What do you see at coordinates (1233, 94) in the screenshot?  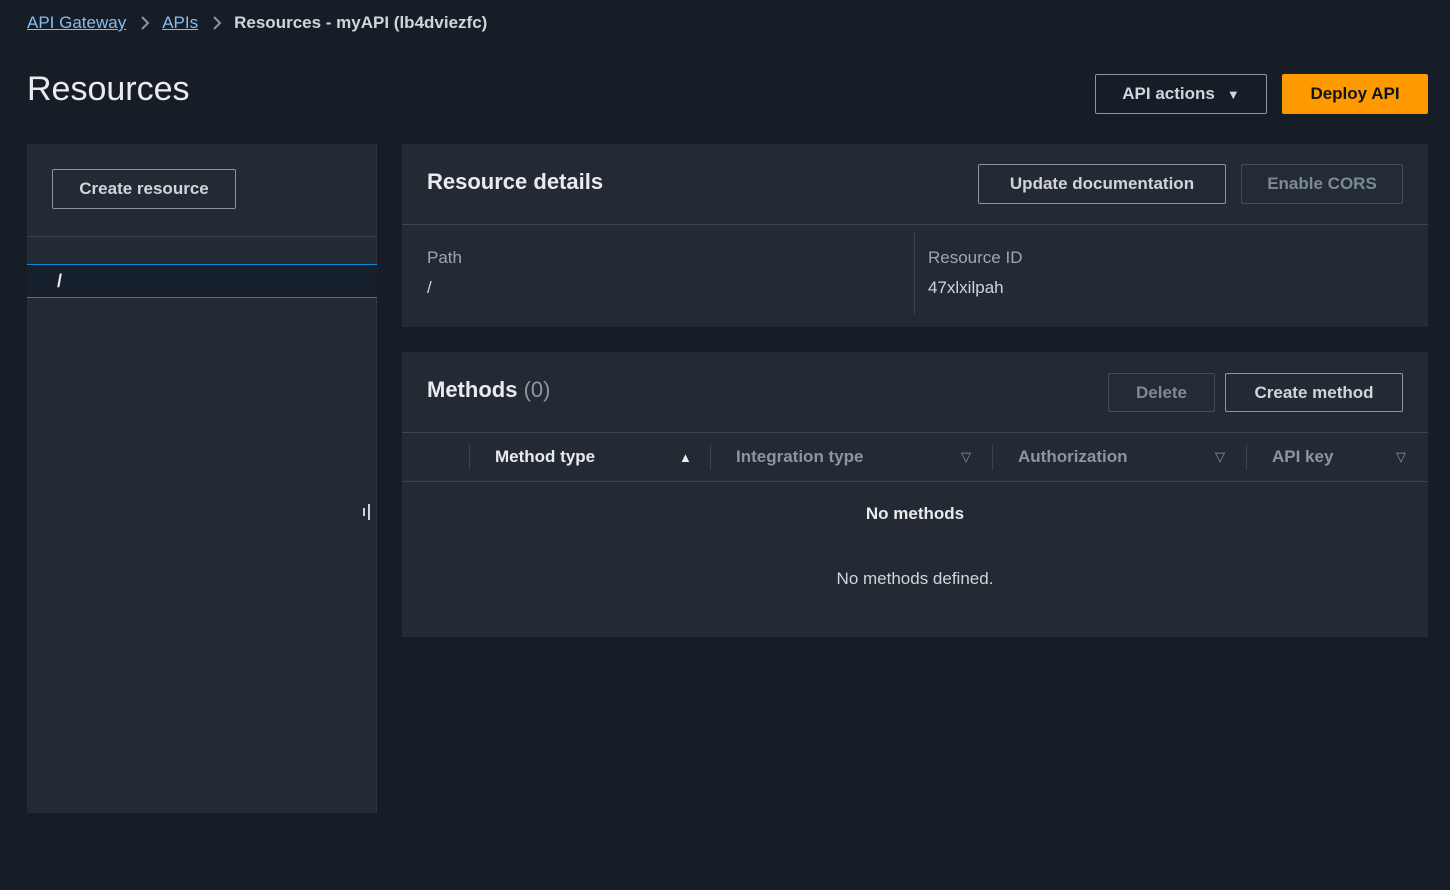 I see `caret-down-icon: ▼` at bounding box center [1233, 94].